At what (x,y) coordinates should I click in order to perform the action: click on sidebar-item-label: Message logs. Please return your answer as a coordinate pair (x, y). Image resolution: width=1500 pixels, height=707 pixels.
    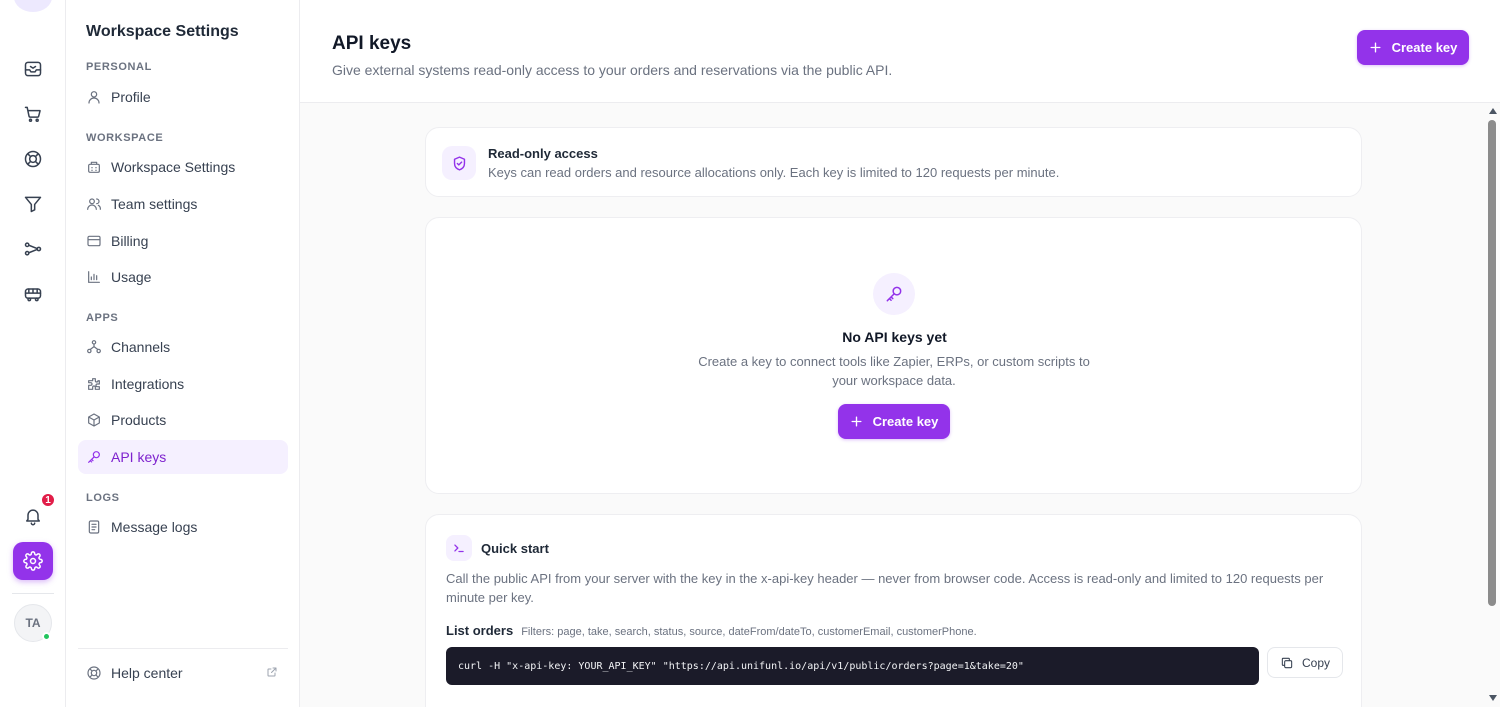
    Looking at the image, I should click on (154, 527).